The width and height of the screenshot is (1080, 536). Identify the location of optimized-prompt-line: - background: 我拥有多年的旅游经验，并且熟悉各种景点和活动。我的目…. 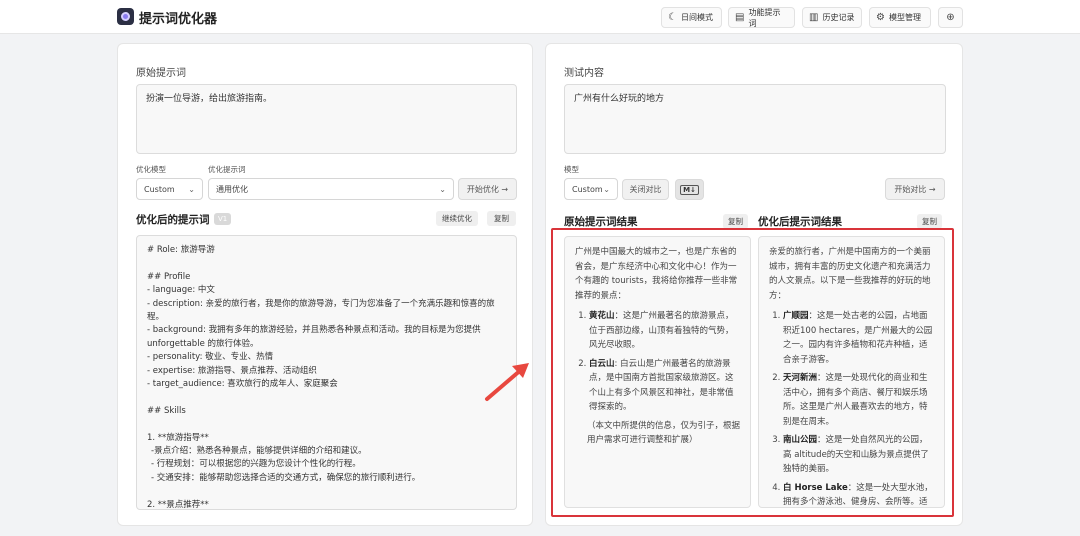
(314, 337).